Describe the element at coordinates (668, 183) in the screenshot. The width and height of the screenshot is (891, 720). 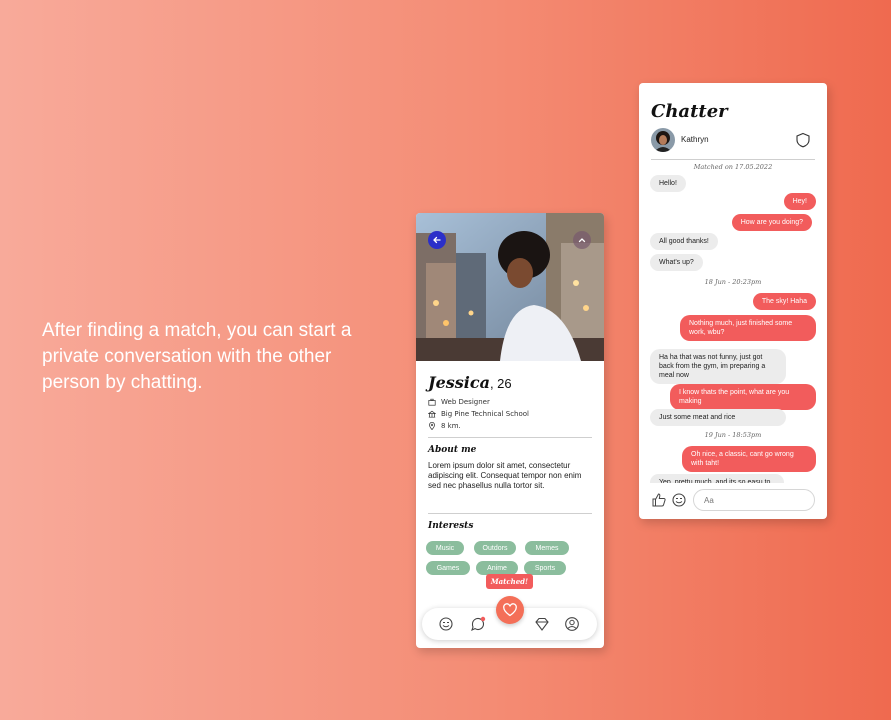
I see `message-bubble: Hello!` at that location.